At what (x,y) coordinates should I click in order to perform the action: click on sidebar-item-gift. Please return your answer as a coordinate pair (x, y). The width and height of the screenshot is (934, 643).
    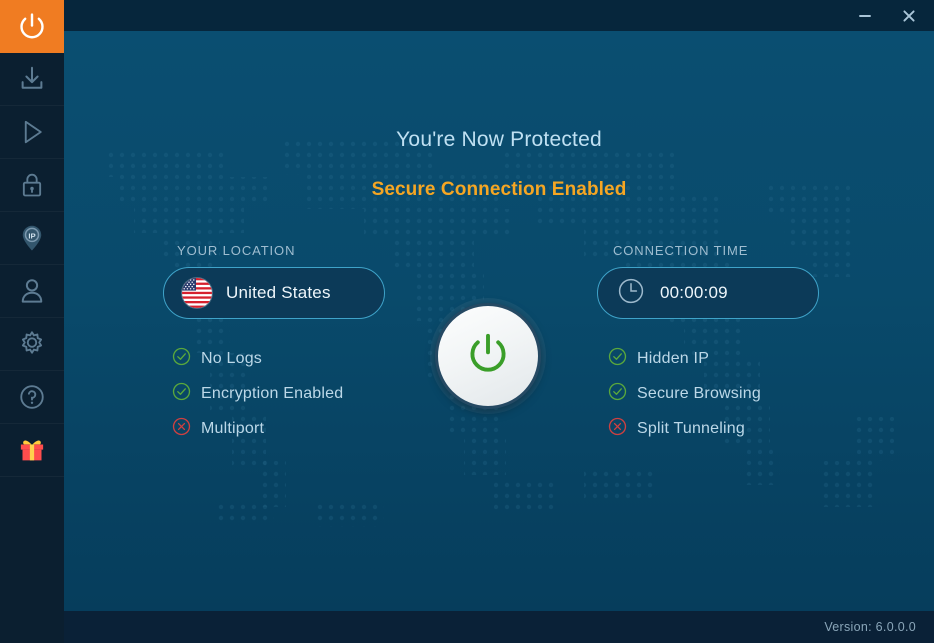
    Looking at the image, I should click on (32, 450).